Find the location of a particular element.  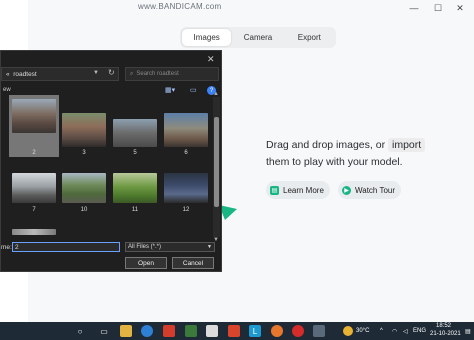

open-button: Open is located at coordinates (146, 263).